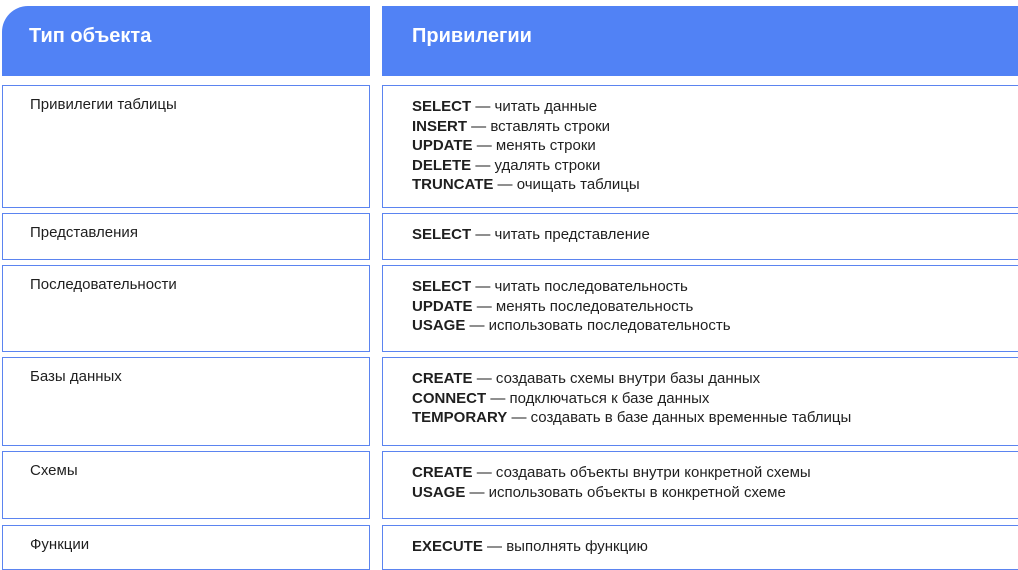 This screenshot has width=1018, height=570. Describe the element at coordinates (715, 399) in the screenshot. I see `privilege-line: CONNECT — подключаться к базе данных` at that location.